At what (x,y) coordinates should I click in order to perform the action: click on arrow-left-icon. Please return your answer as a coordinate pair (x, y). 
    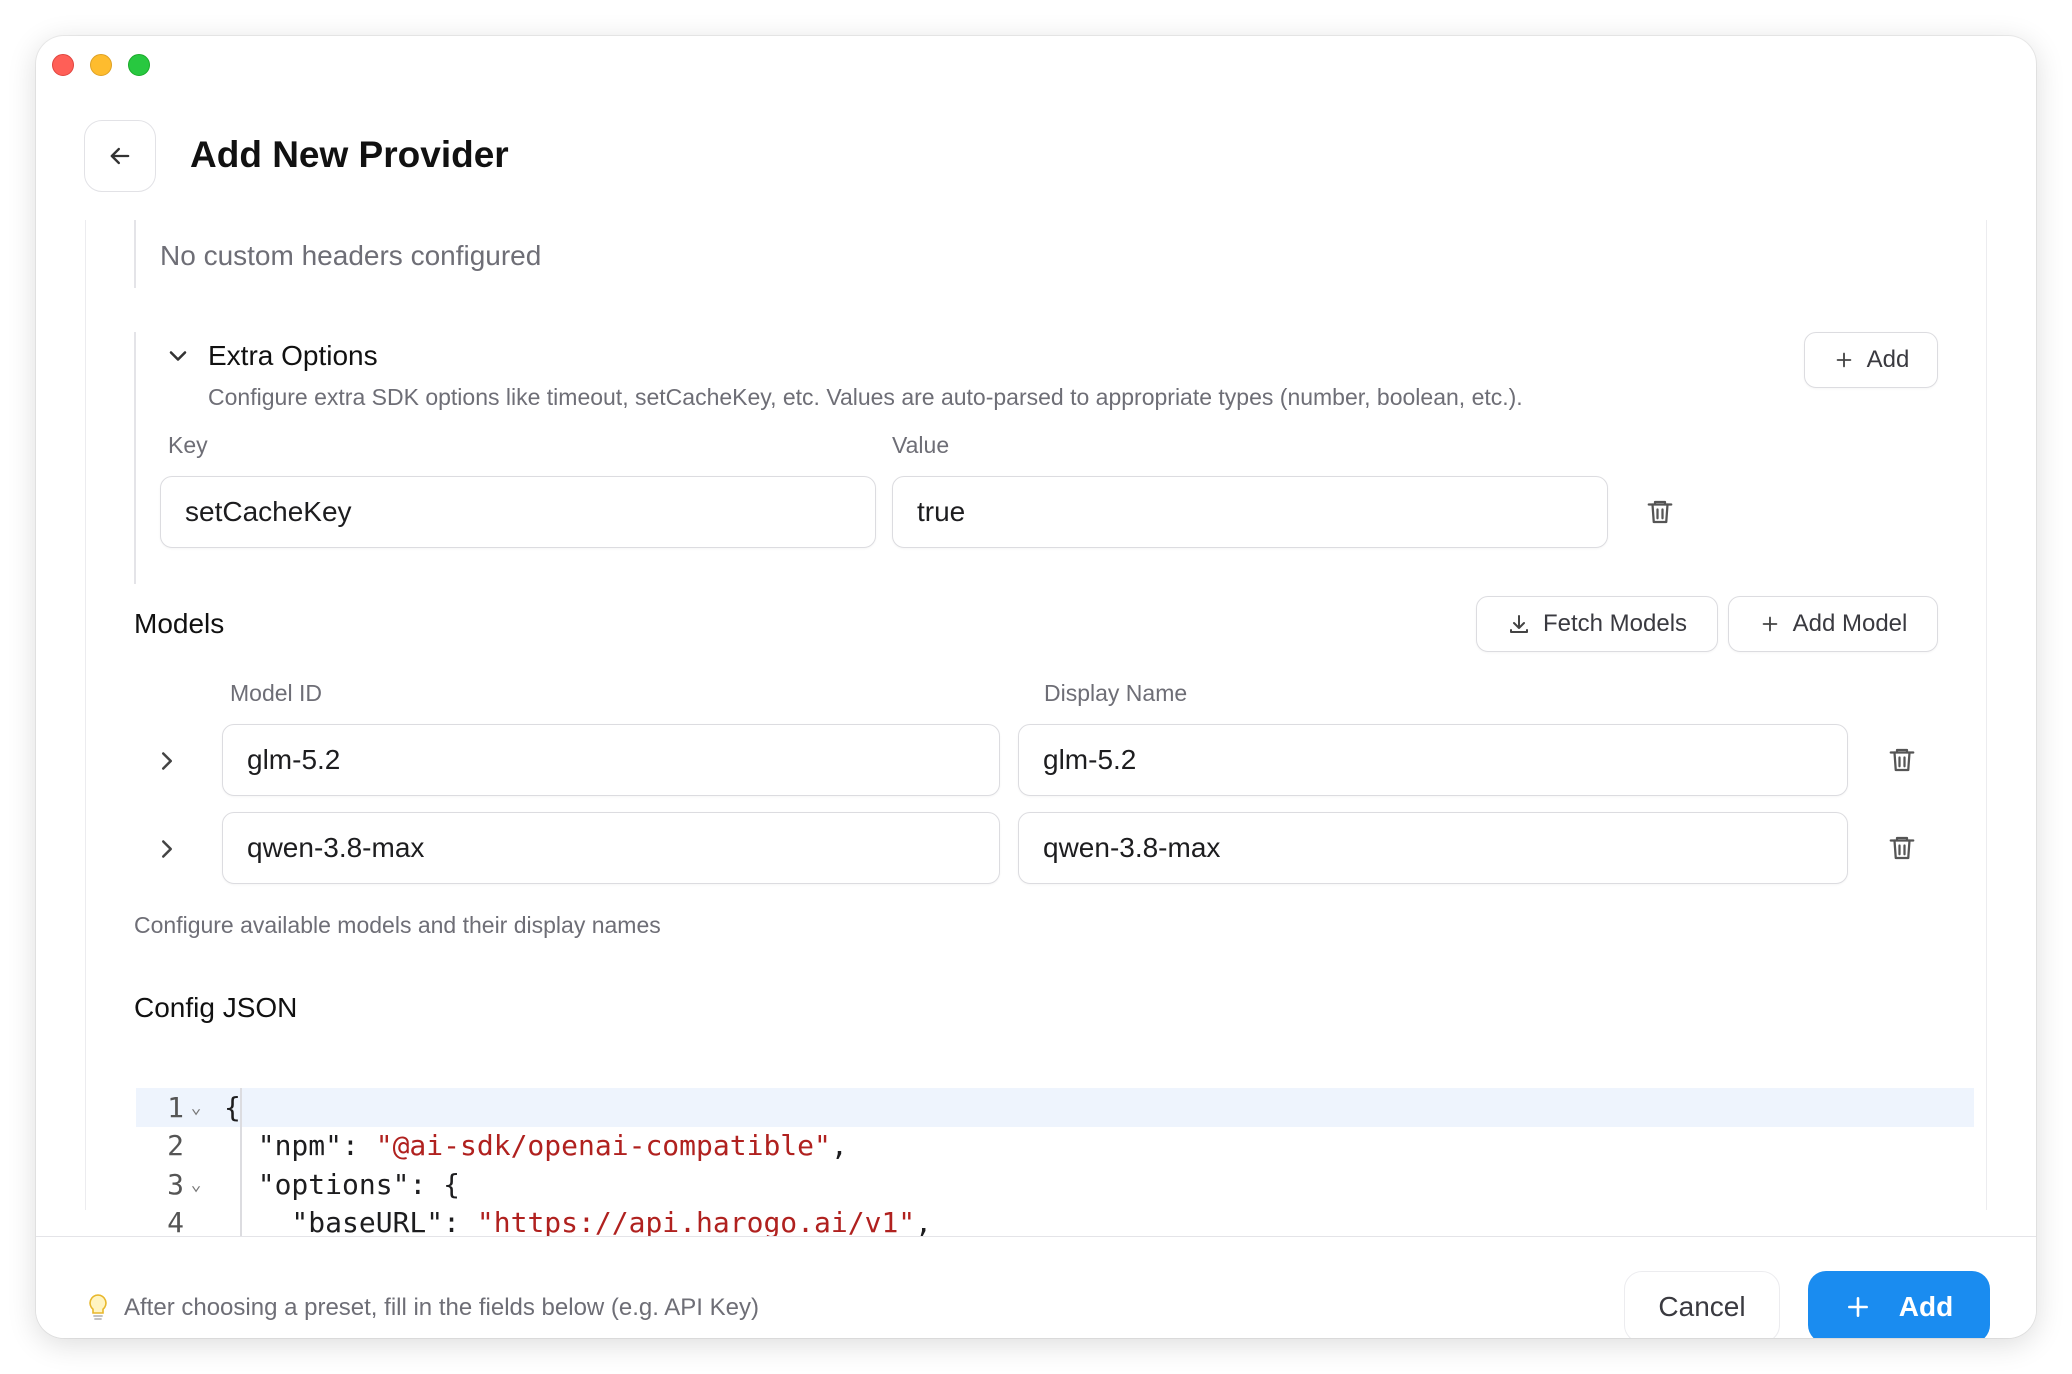
    Looking at the image, I should click on (120, 156).